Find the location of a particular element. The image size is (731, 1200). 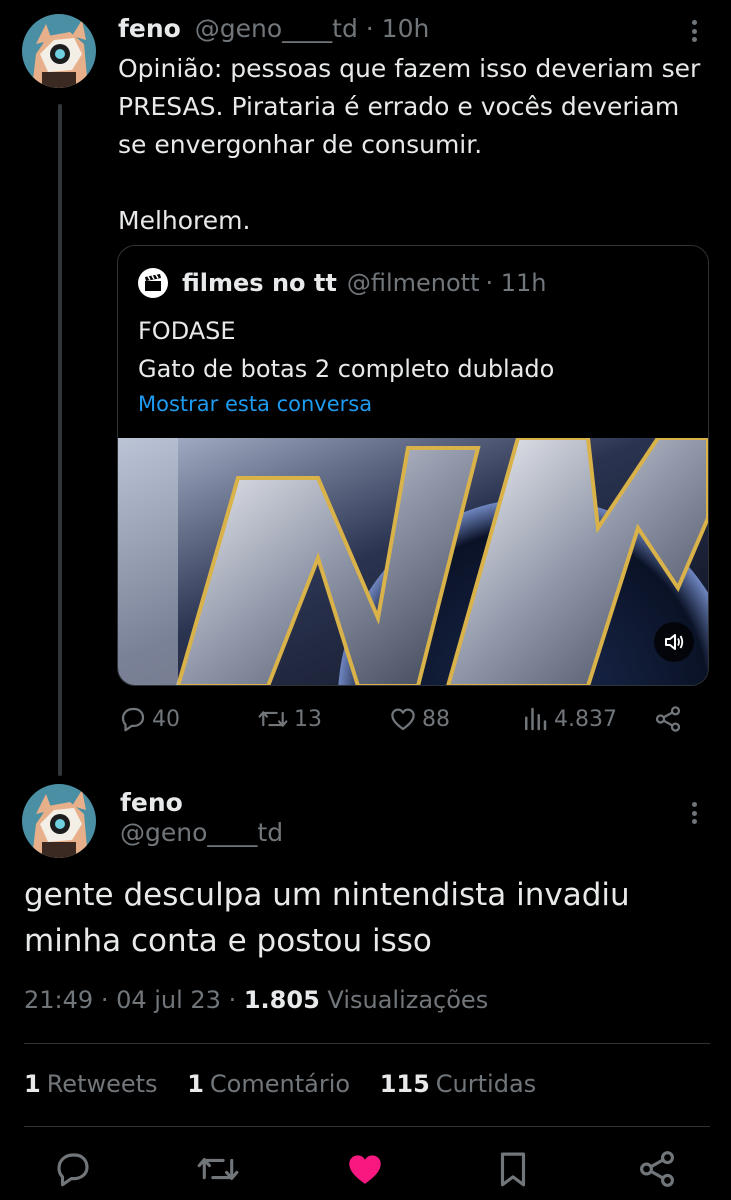

tweet-meta: 21:49 · 04 jul 23 · 1.805 Visualizações is located at coordinates (256, 1000).